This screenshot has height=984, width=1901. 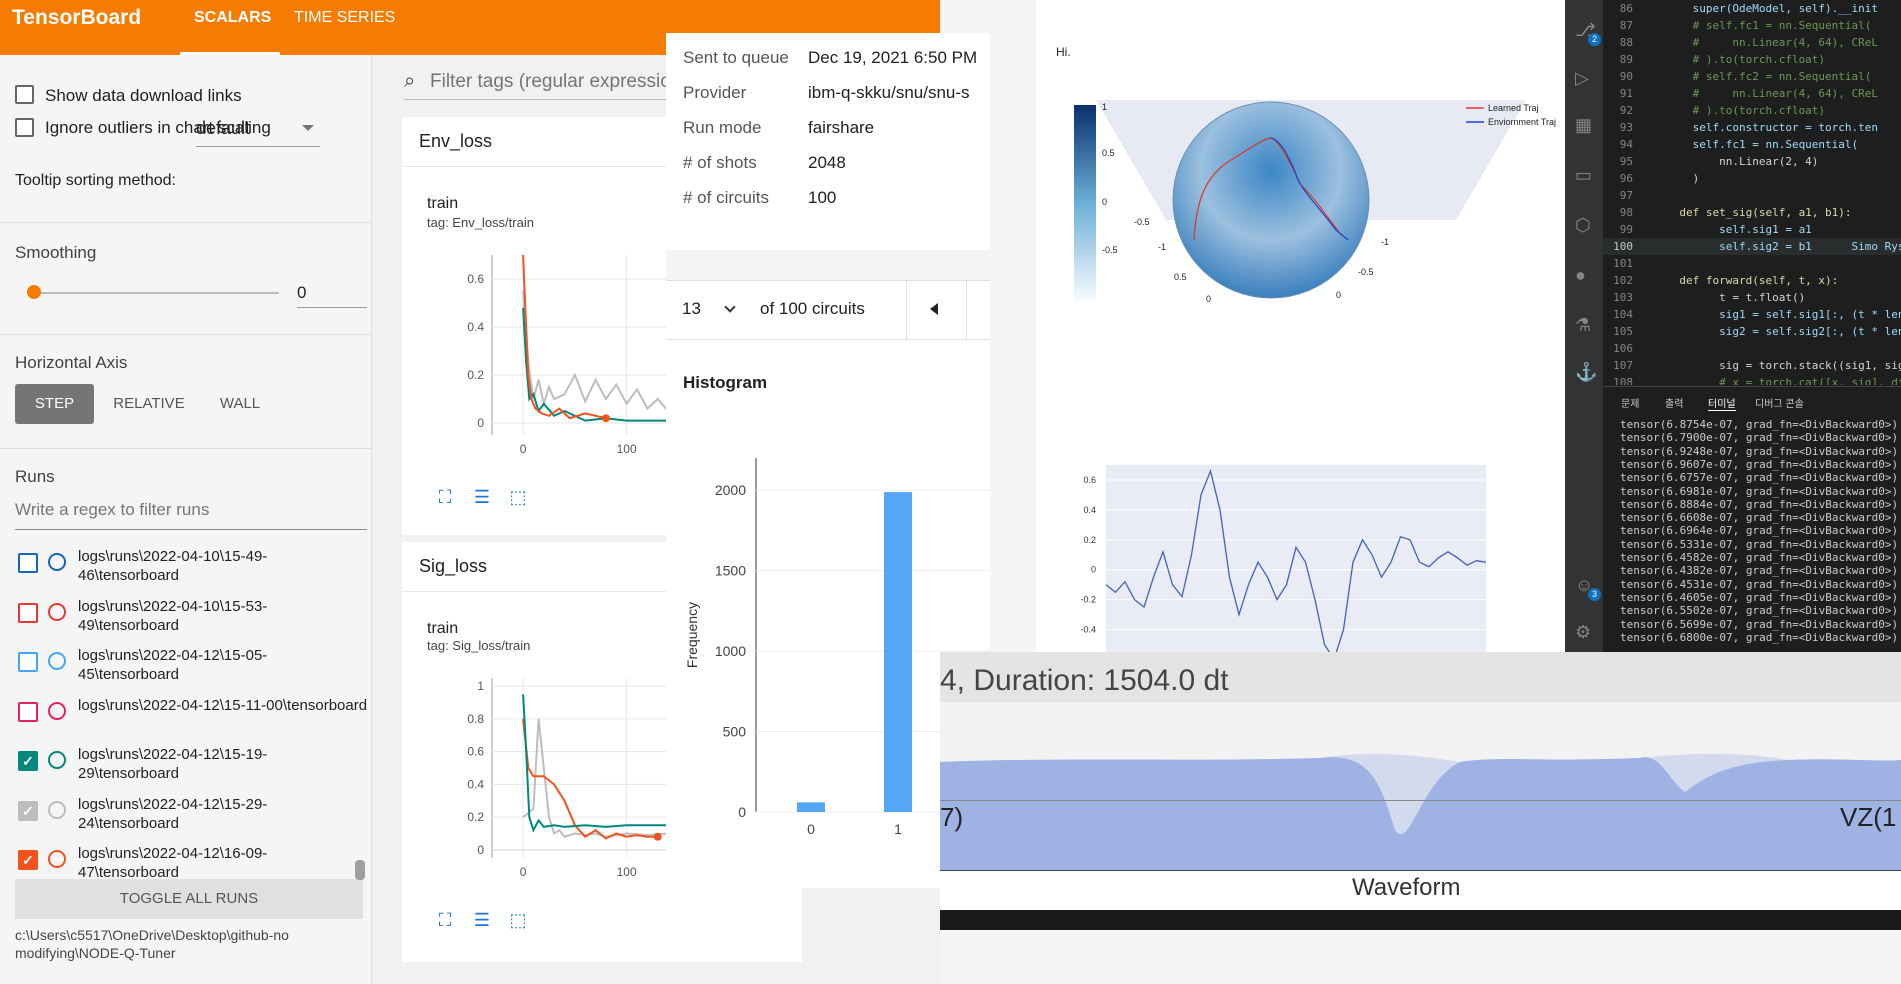 What do you see at coordinates (1089, 480) in the screenshot?
I see `y-tick-label: 0.6` at bounding box center [1089, 480].